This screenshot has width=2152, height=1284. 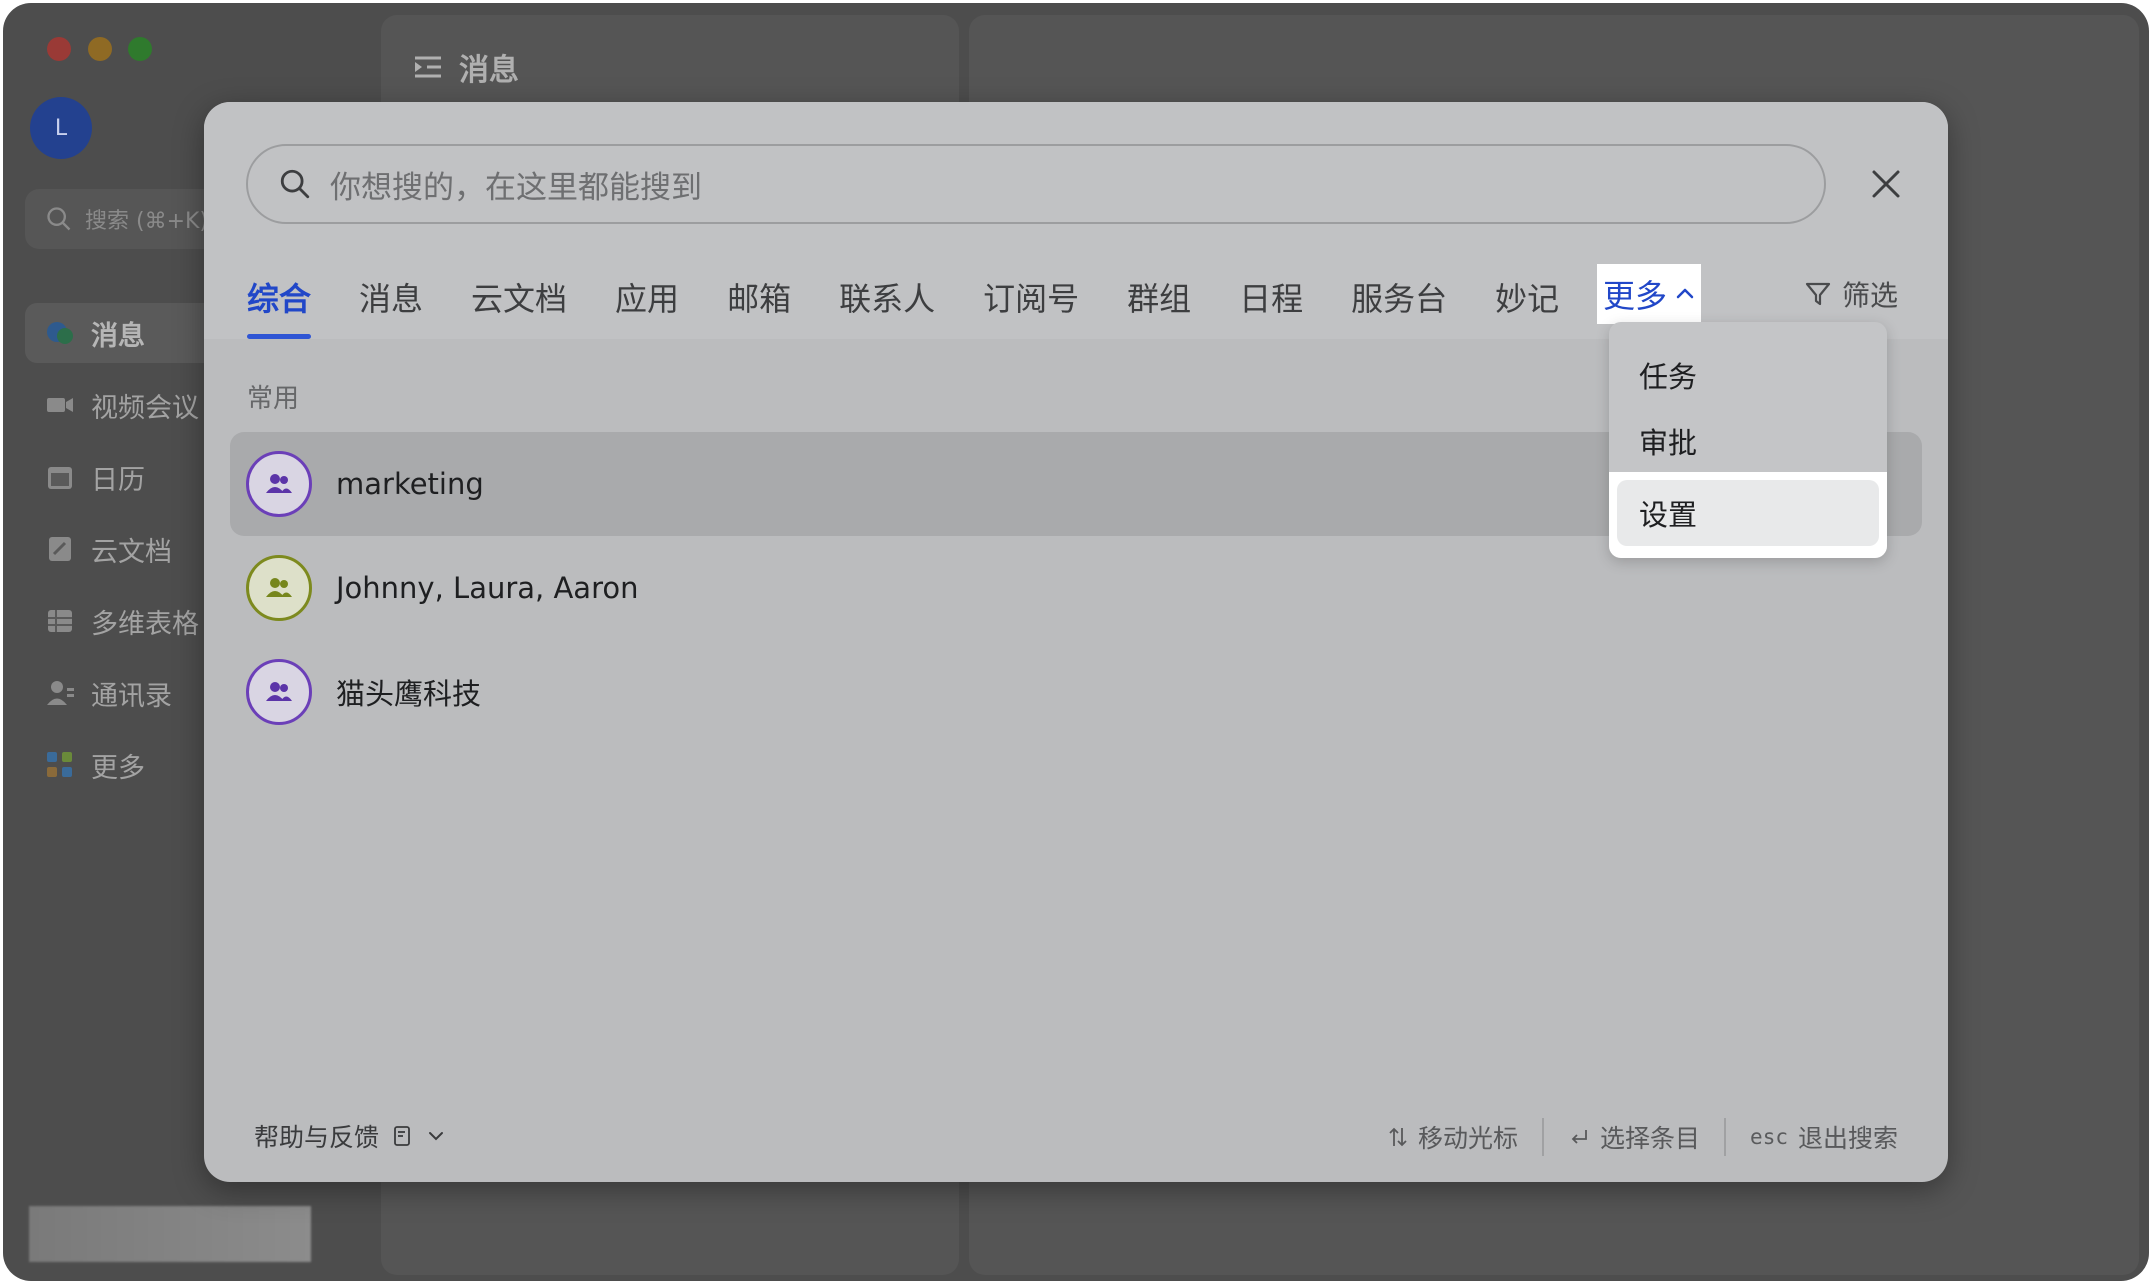 I want to click on blurred-profile-area, so click(x=170, y=1234).